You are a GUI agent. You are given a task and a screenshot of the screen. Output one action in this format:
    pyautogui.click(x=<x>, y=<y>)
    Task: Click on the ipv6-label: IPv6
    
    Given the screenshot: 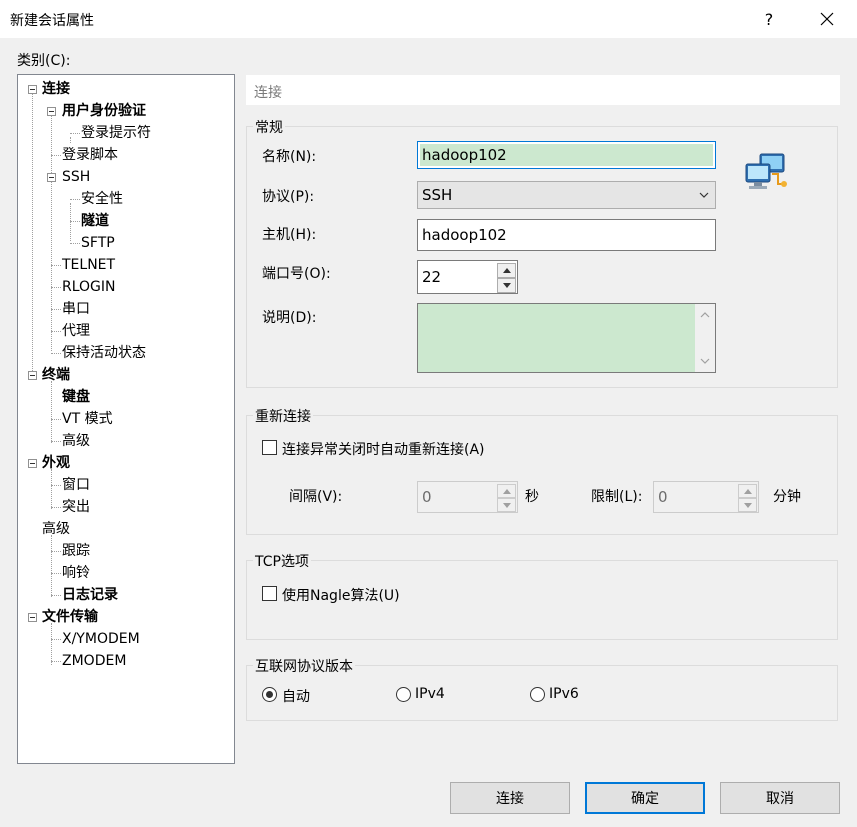 What is the action you would take?
    pyautogui.click(x=564, y=694)
    